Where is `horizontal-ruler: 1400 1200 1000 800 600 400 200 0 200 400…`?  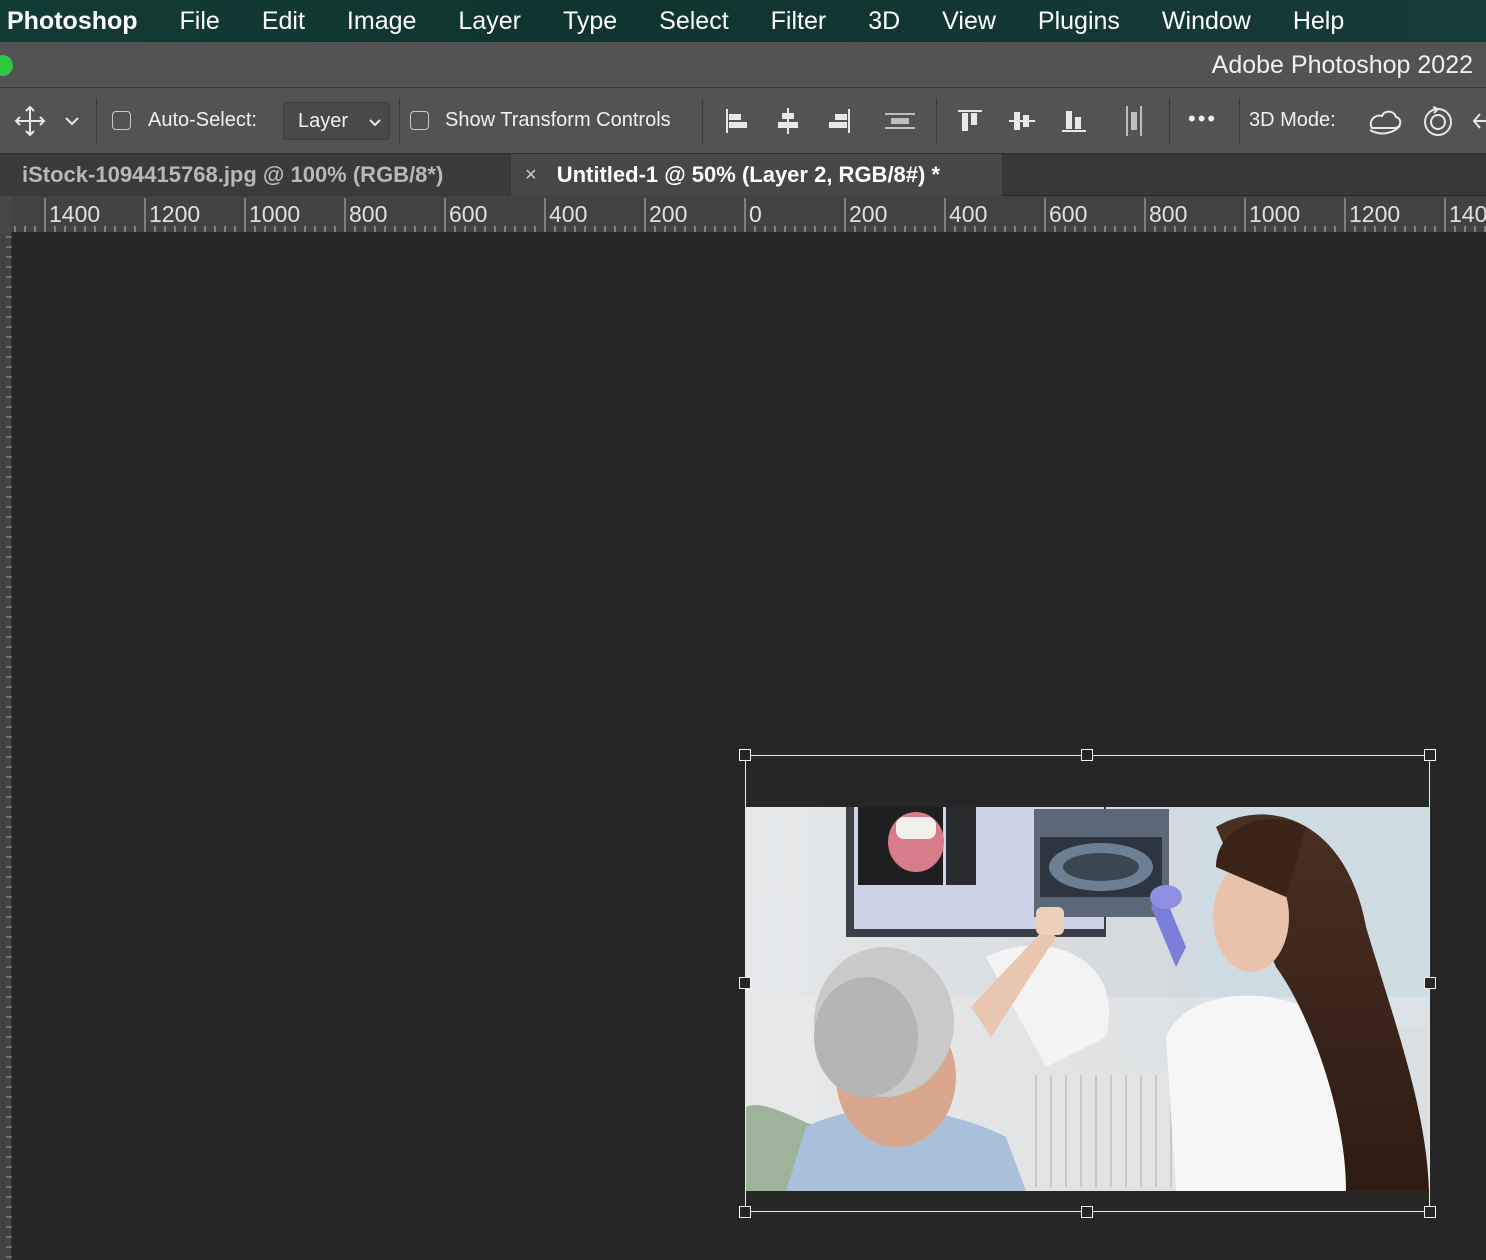 horizontal-ruler: 1400 1200 1000 800 600 400 200 0 200 400… is located at coordinates (743, 214).